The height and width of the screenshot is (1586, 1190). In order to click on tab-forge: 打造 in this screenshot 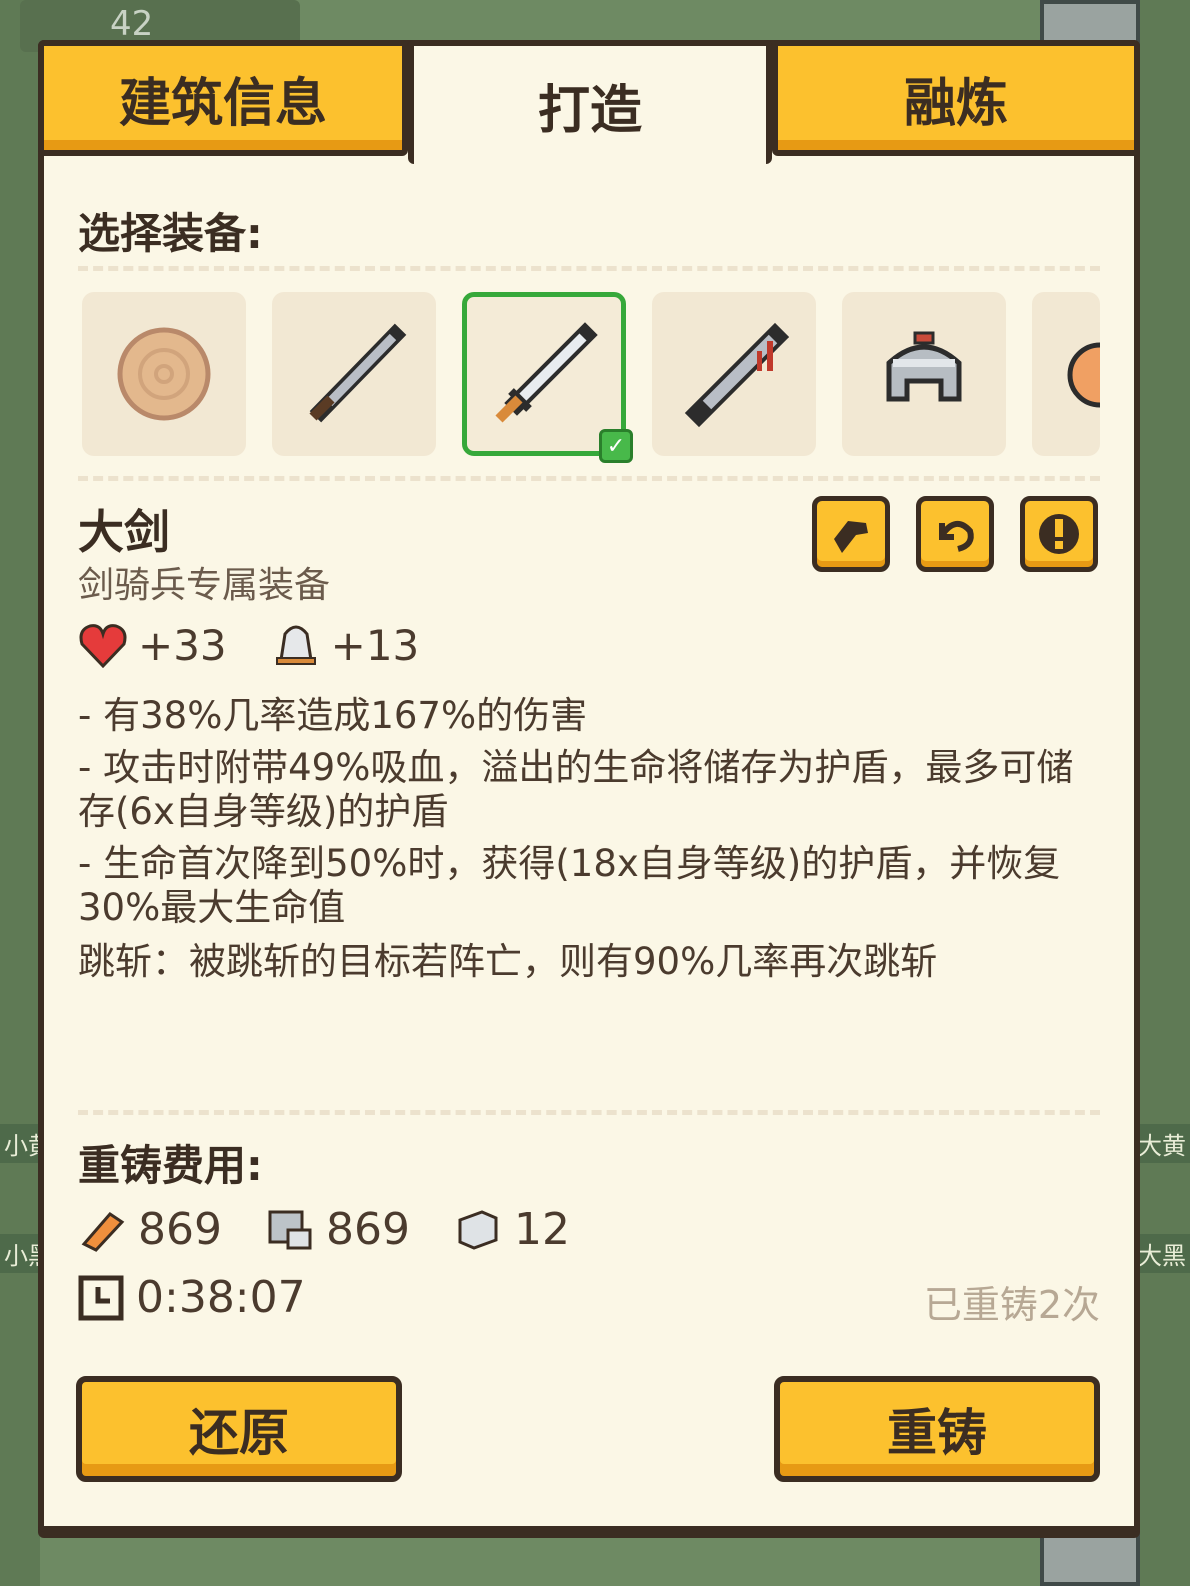, I will do `click(590, 102)`.